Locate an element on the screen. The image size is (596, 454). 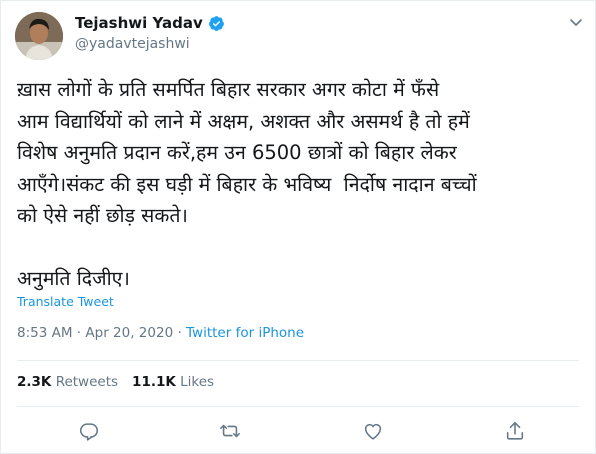
retweets-label: Retweets is located at coordinates (87, 382).